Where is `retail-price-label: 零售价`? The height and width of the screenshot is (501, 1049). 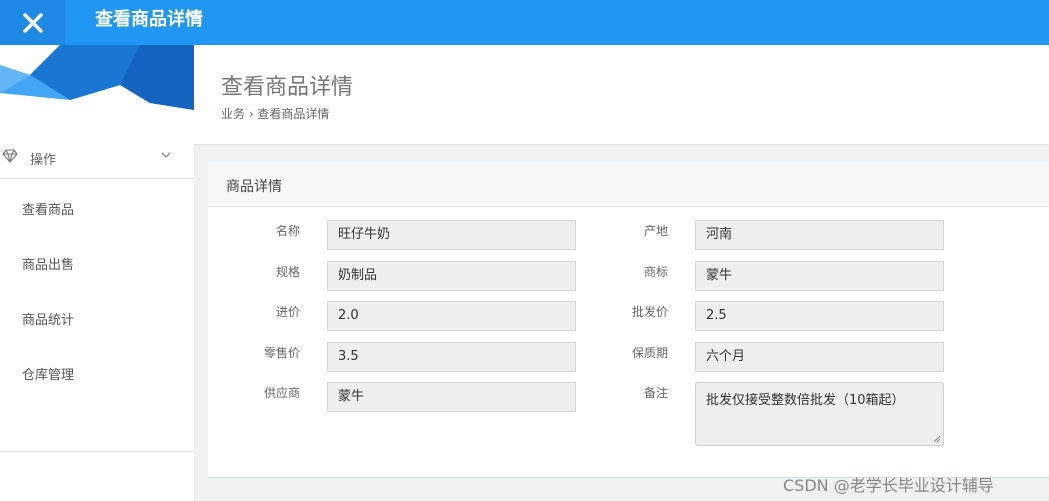 retail-price-label: 零售价 is located at coordinates (281, 353).